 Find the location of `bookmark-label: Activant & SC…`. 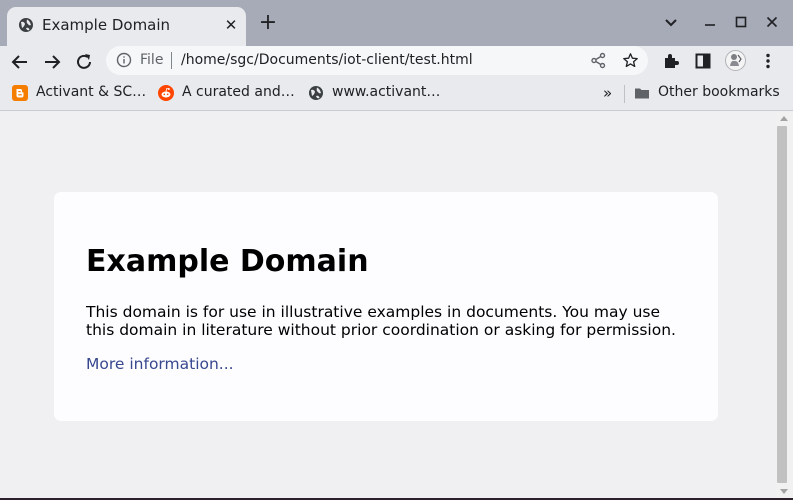

bookmark-label: Activant & SC… is located at coordinates (91, 92).